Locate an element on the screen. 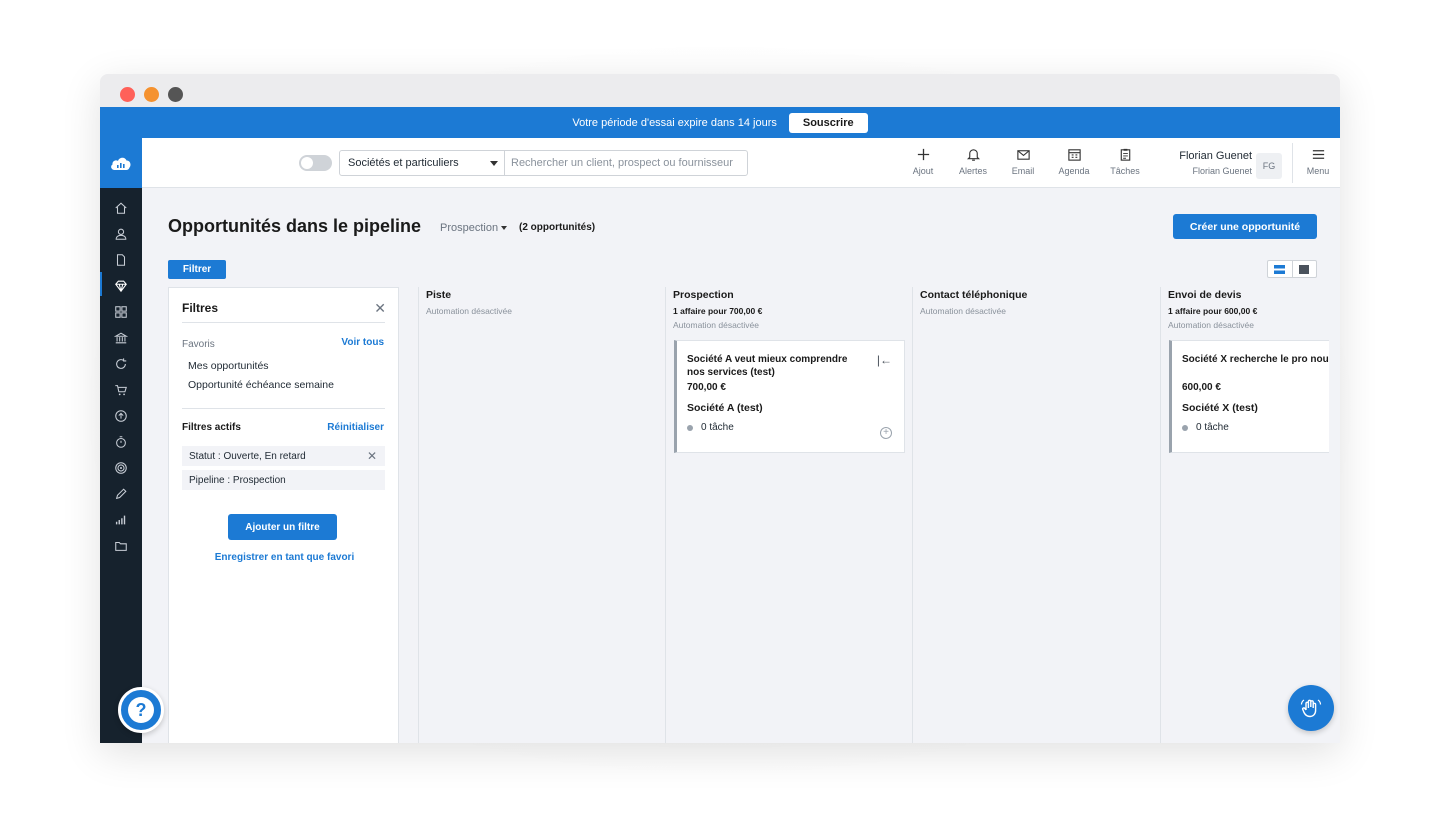  sidebar-item-purchases is located at coordinates (121, 390).